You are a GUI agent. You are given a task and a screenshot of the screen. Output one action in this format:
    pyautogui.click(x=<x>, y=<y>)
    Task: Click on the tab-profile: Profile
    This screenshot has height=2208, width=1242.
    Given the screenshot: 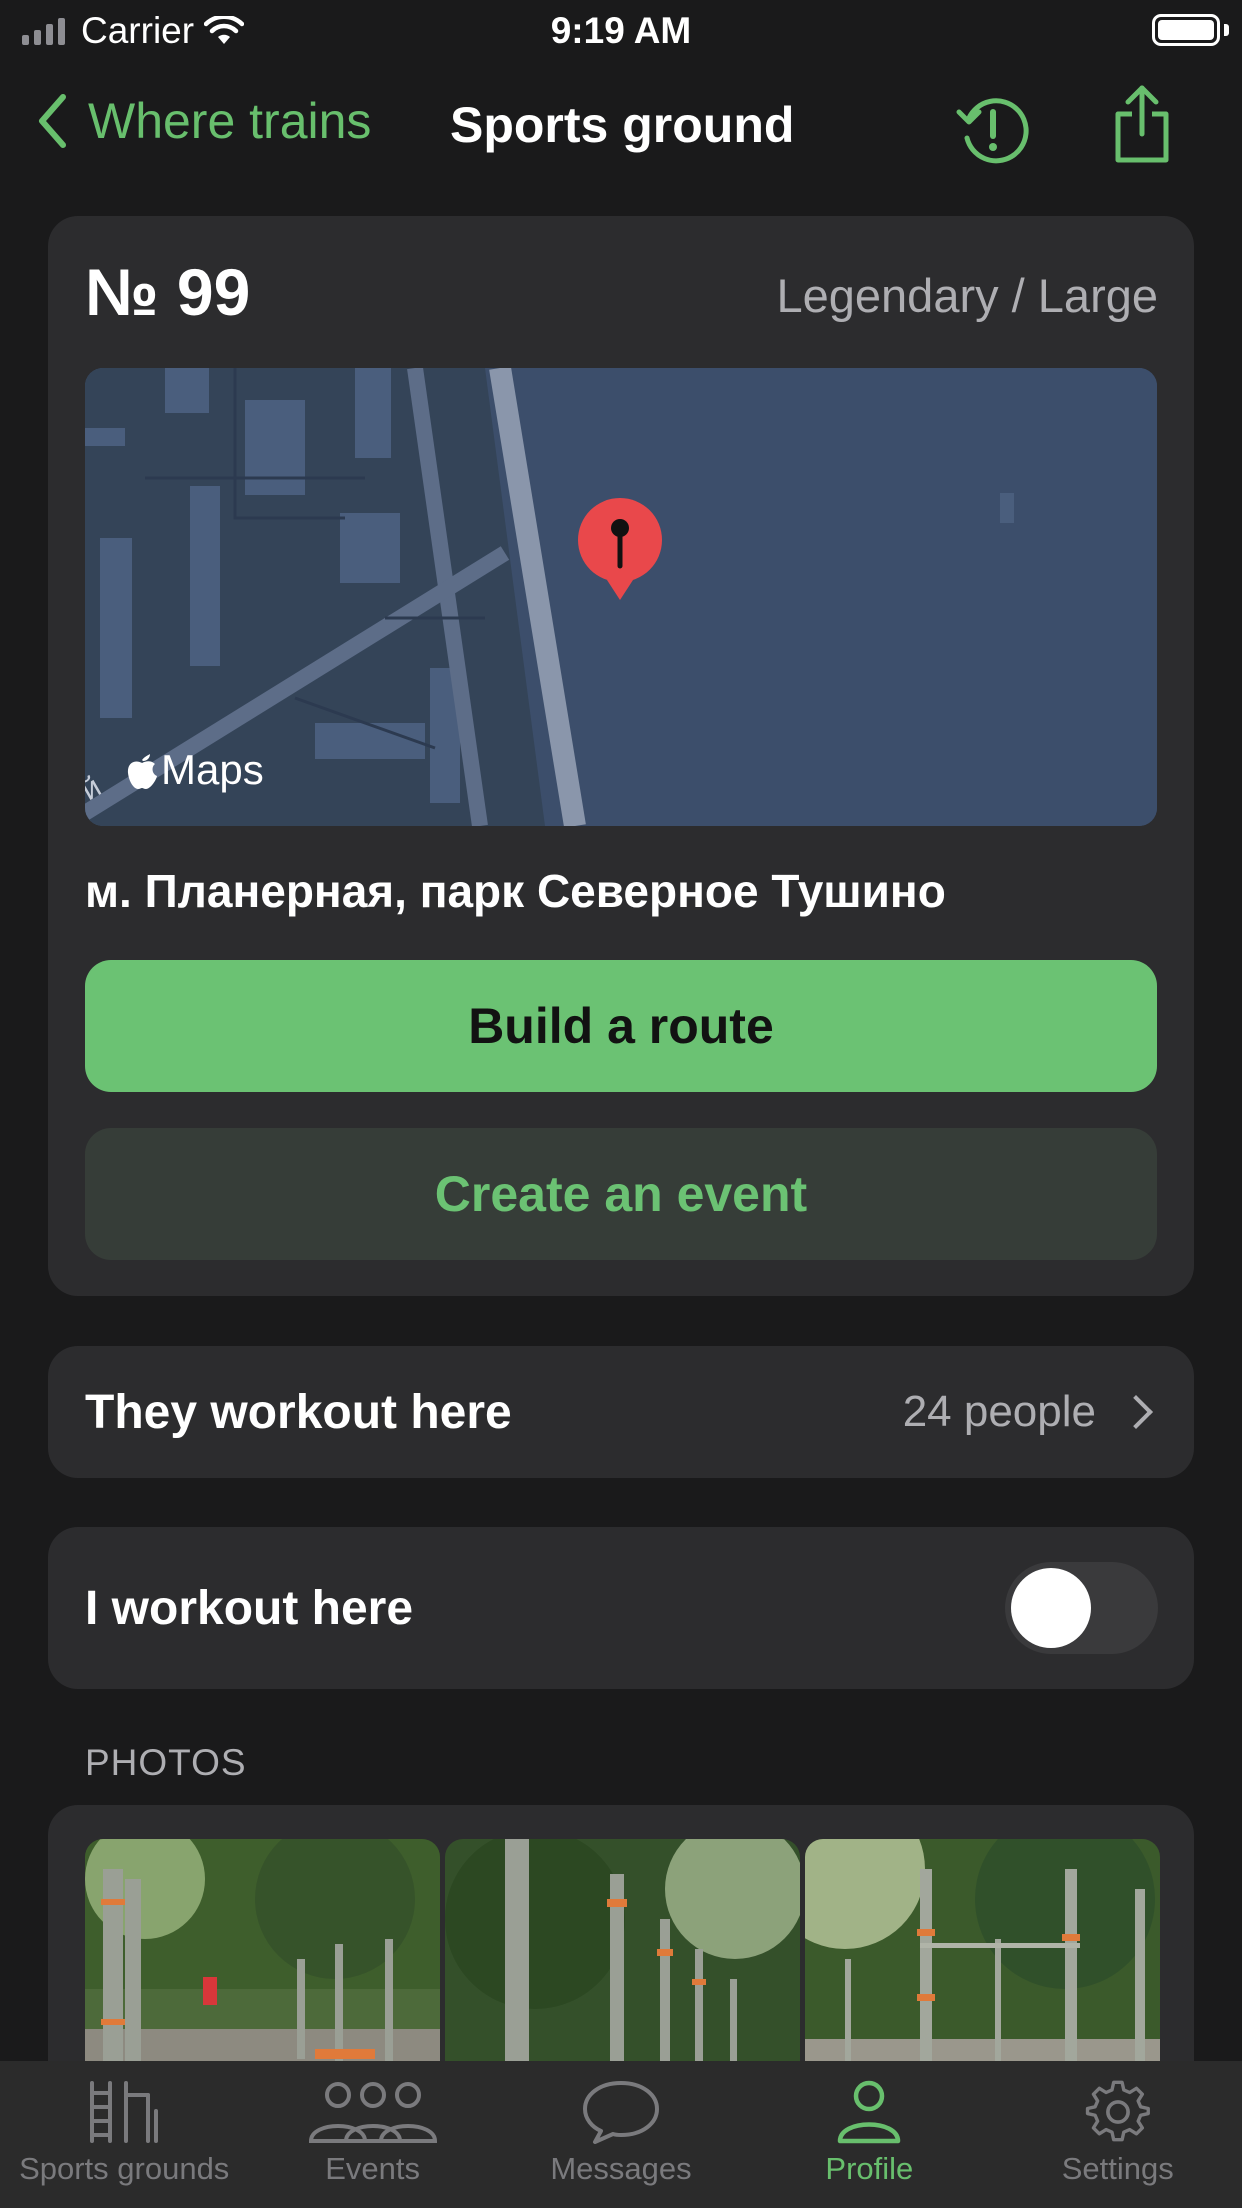 What is the action you would take?
    pyautogui.click(x=869, y=2134)
    